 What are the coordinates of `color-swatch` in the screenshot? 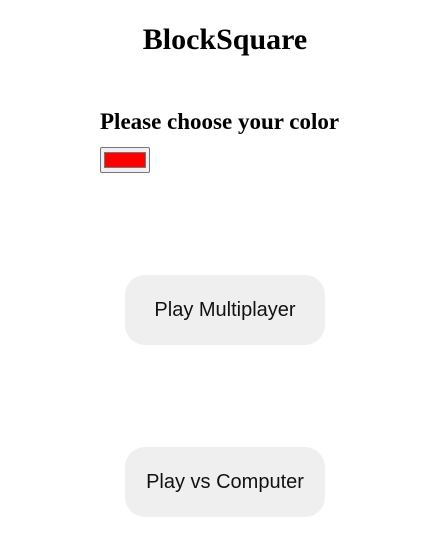 It's located at (125, 160).